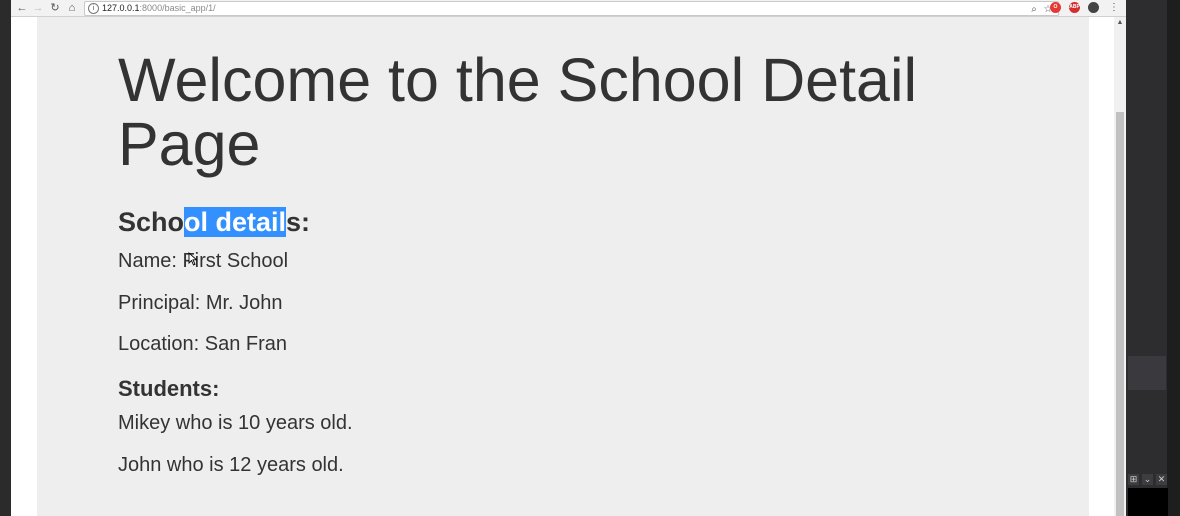  Describe the element at coordinates (235, 222) in the screenshot. I see `text-selection: ol detail` at that location.